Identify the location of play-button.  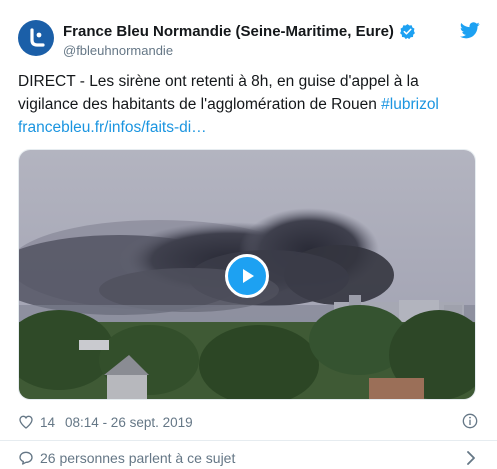
(247, 276).